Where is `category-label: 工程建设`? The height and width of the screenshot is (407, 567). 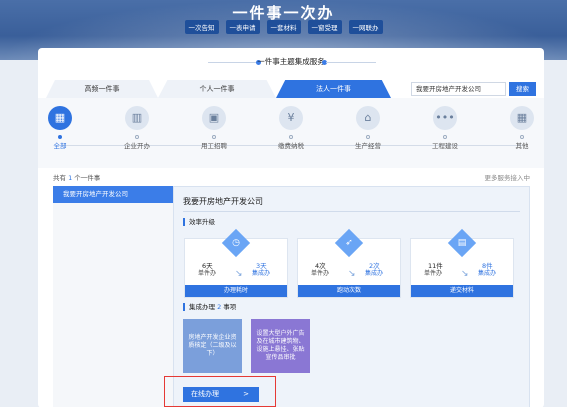 category-label: 工程建设 is located at coordinates (445, 146).